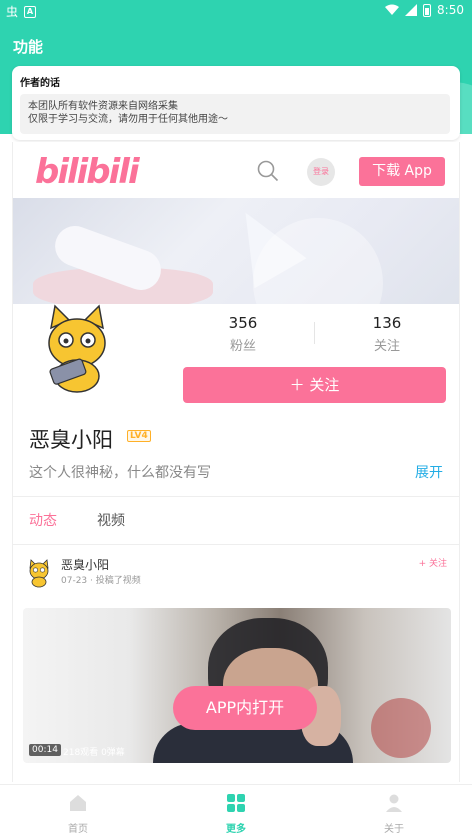 This screenshot has height=840, width=472. Describe the element at coordinates (242, 346) in the screenshot. I see `followers-label: 粉丝` at that location.